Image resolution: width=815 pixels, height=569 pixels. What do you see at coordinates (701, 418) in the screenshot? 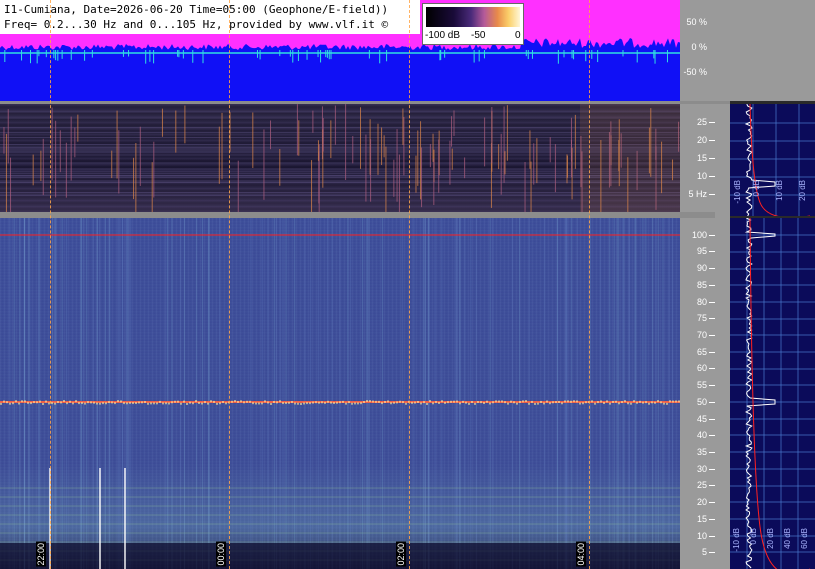
I see `axis-tick-label: 45` at bounding box center [701, 418].